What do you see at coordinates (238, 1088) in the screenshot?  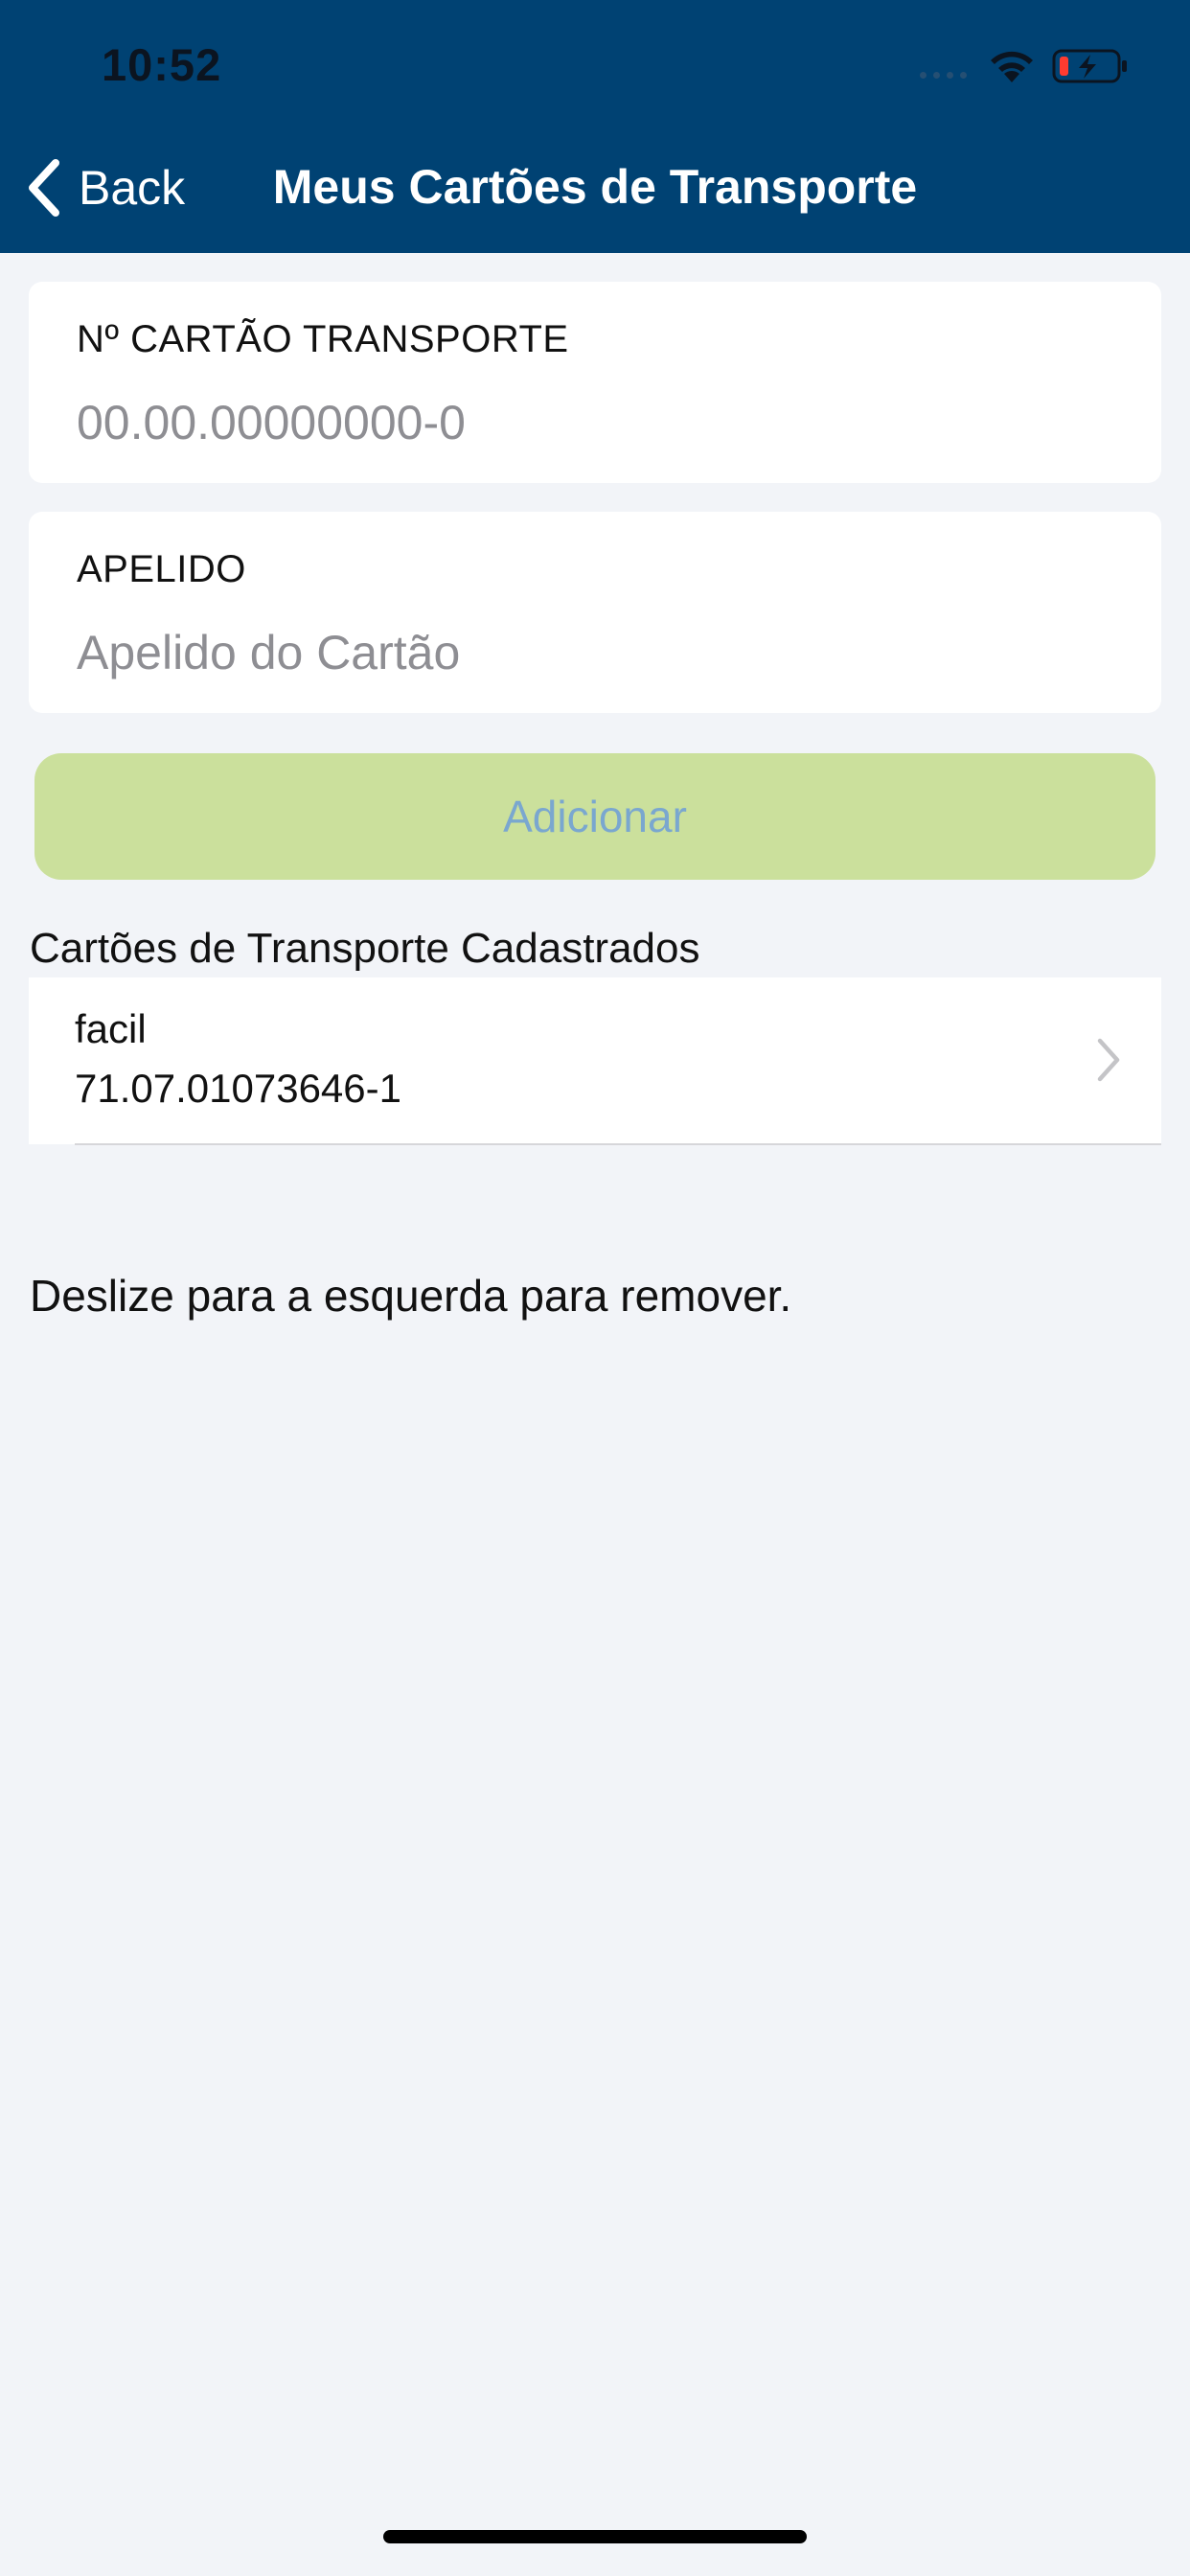 I see `card-number: 71.07.01073646-1` at bounding box center [238, 1088].